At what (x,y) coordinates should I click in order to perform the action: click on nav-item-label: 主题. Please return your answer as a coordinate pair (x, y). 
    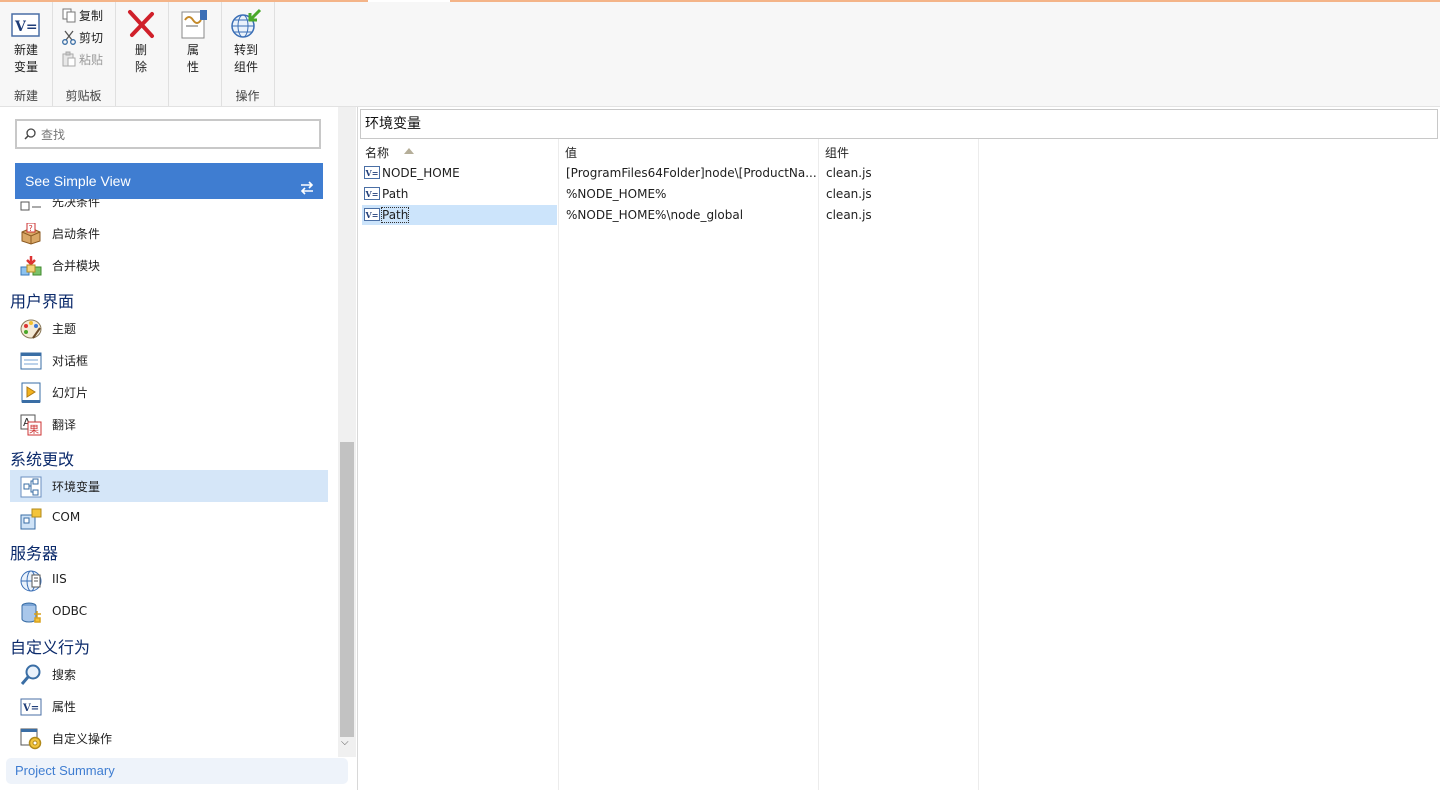
    Looking at the image, I should click on (64, 329).